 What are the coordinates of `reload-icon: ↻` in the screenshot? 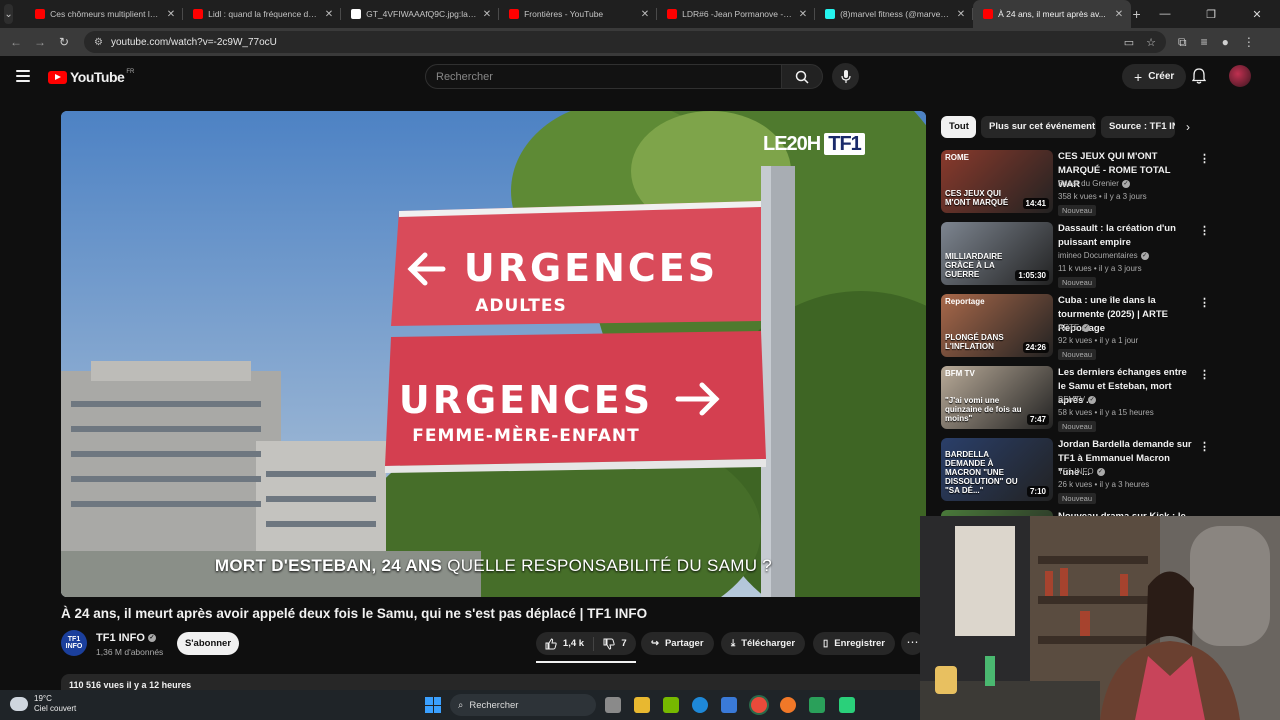 It's located at (64, 42).